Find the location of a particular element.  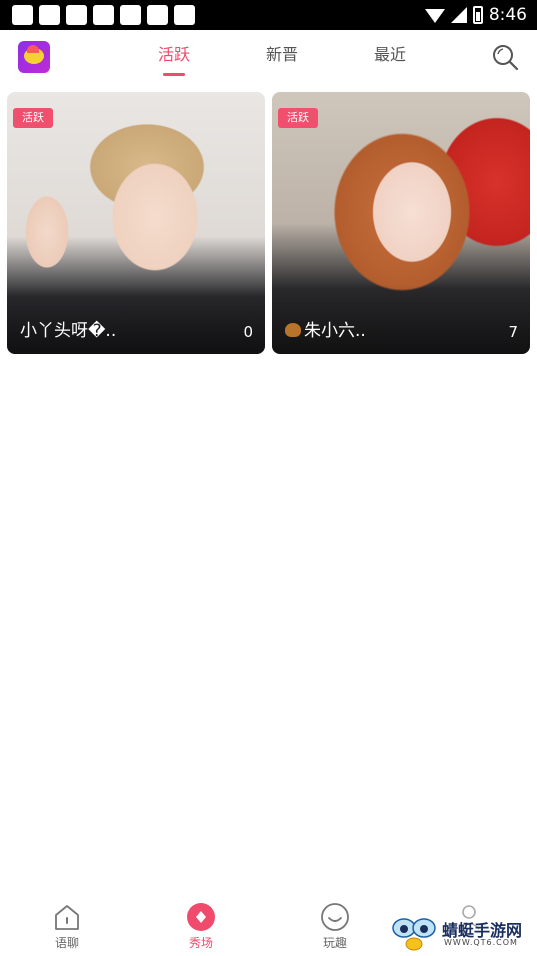

top-nav: 活跃 新晋 最近 is located at coordinates (268, 58).